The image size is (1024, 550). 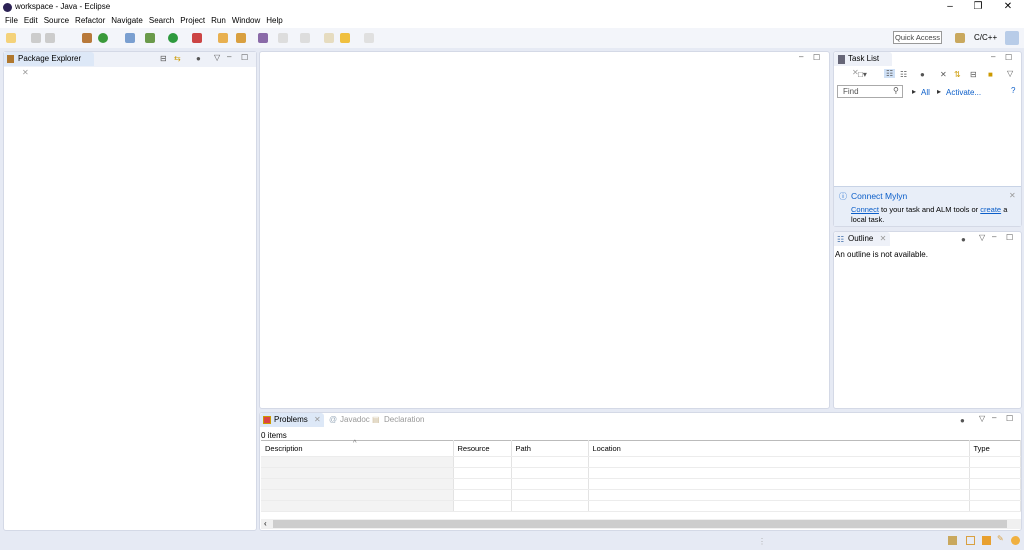 I want to click on column-location: Location, so click(x=779, y=448).